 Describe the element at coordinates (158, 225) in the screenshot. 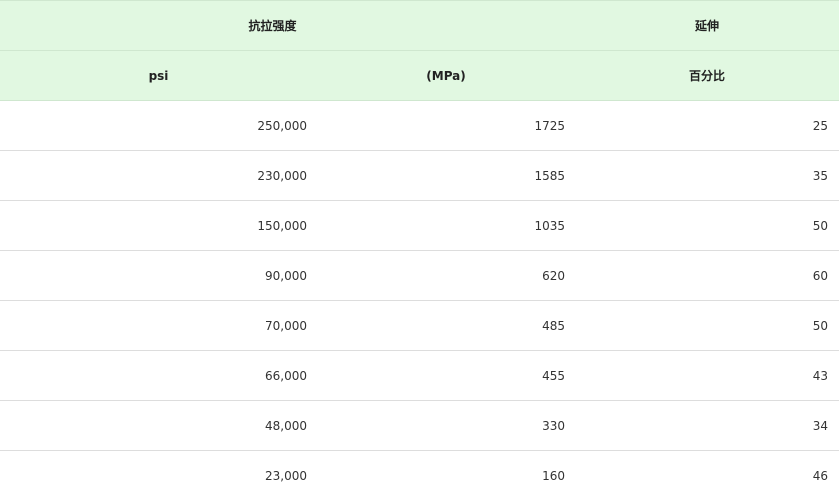

I see `psi-cell: 150,000` at that location.